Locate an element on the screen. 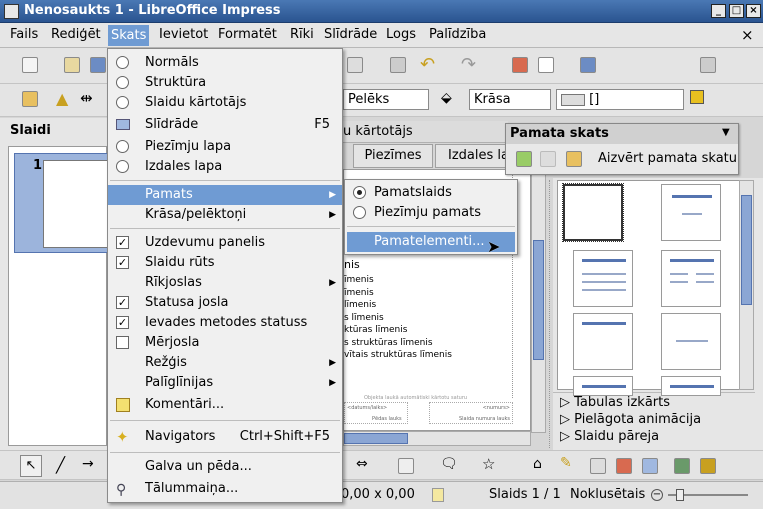  delete-master-icon is located at coordinates (548, 159).